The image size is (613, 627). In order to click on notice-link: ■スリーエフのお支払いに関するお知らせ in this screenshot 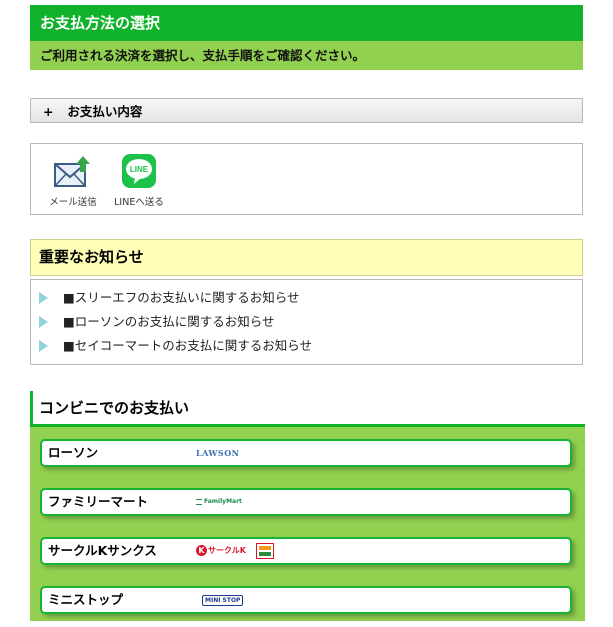, I will do `click(181, 297)`.